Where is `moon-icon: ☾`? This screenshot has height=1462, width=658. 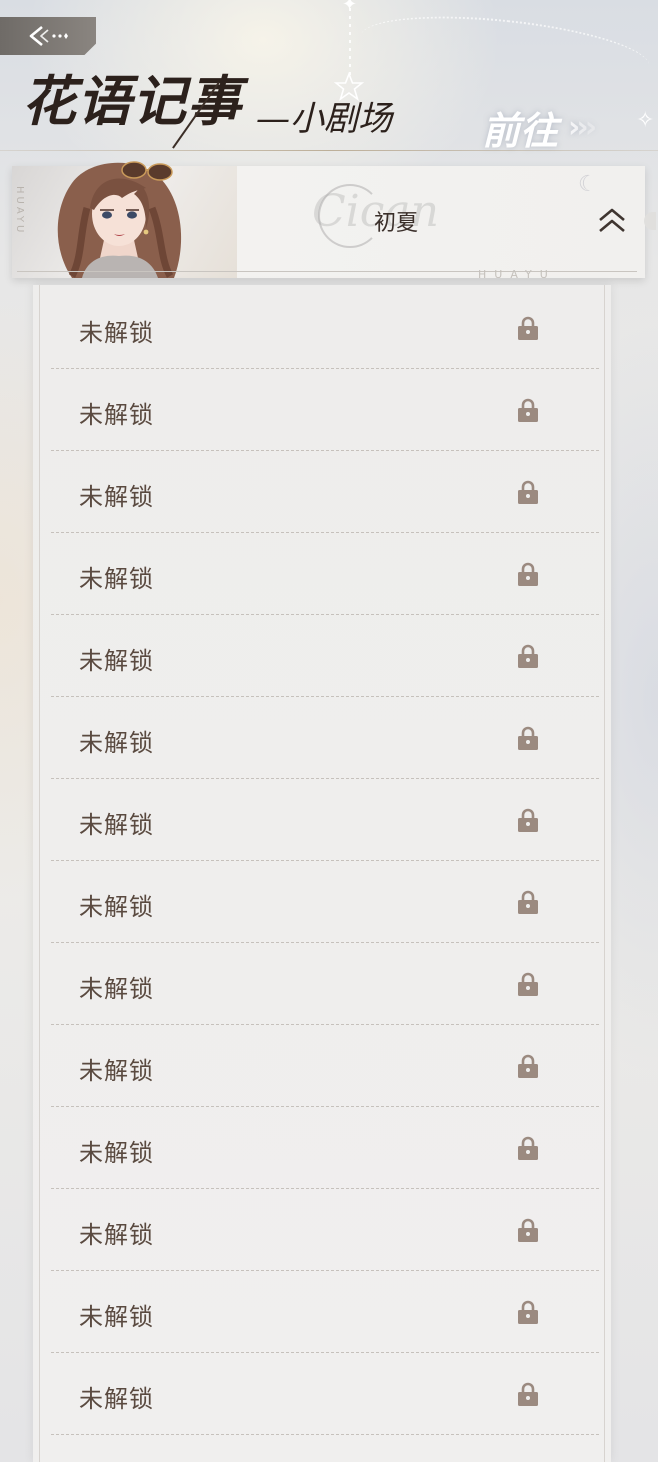
moon-icon: ☾ is located at coordinates (588, 184).